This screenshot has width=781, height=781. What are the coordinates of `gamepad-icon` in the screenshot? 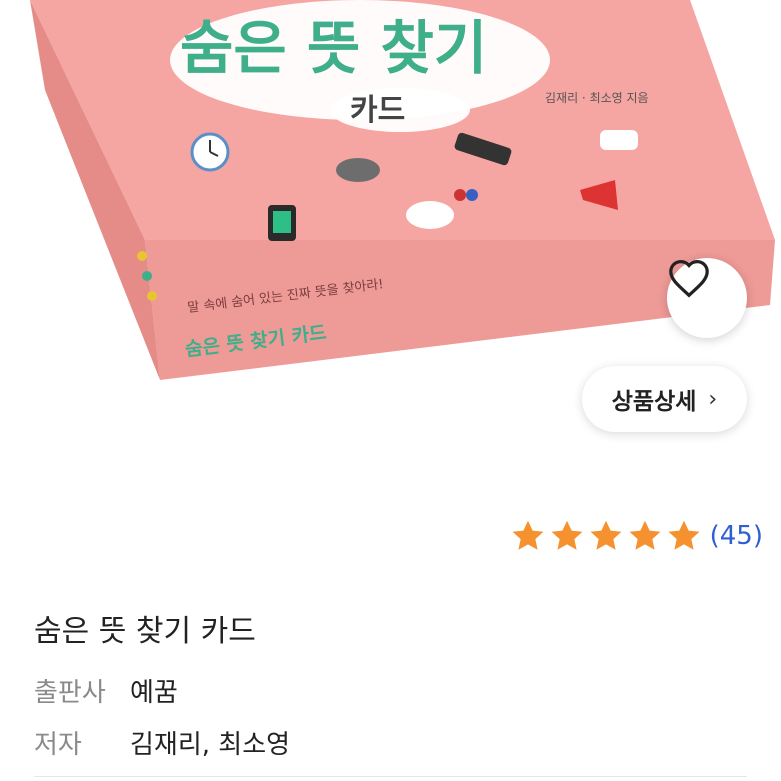 It's located at (358, 170).